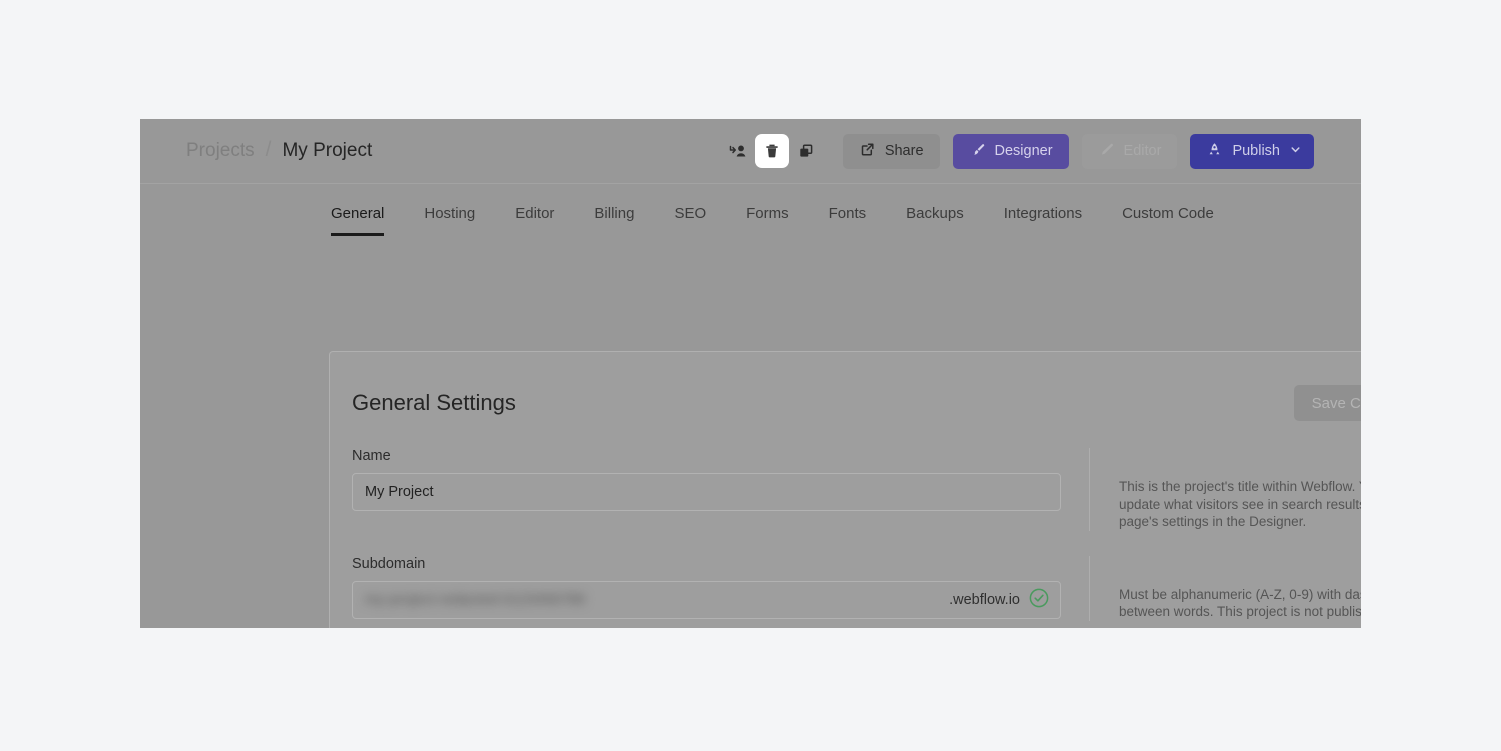 The width and height of the screenshot is (1501, 751). I want to click on transfer-project-icon, so click(738, 151).